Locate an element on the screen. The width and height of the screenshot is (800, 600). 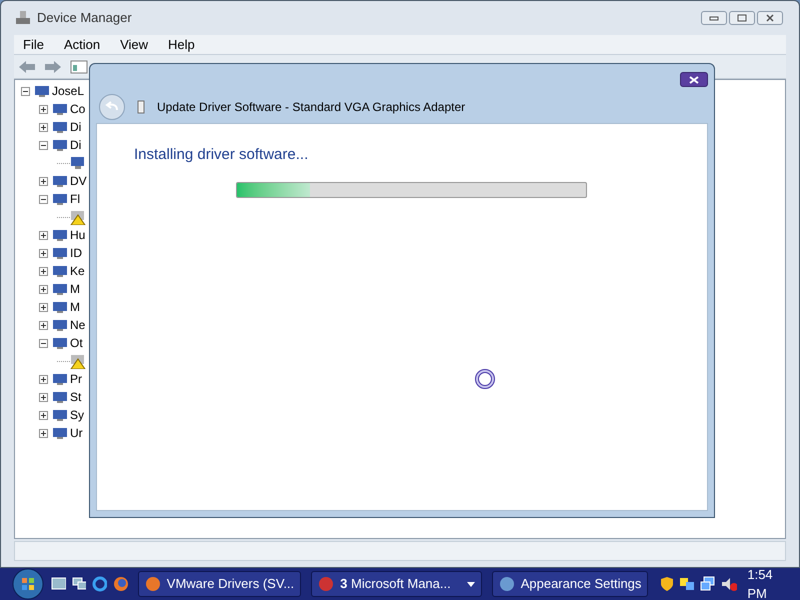
minimize-button is located at coordinates (714, 18).